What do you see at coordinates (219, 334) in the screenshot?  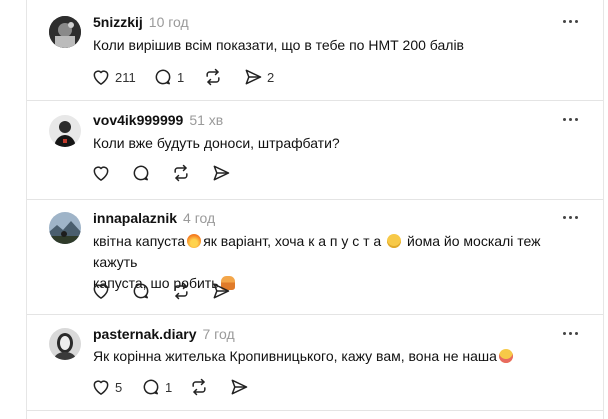 I see `timestamp: 7 год` at bounding box center [219, 334].